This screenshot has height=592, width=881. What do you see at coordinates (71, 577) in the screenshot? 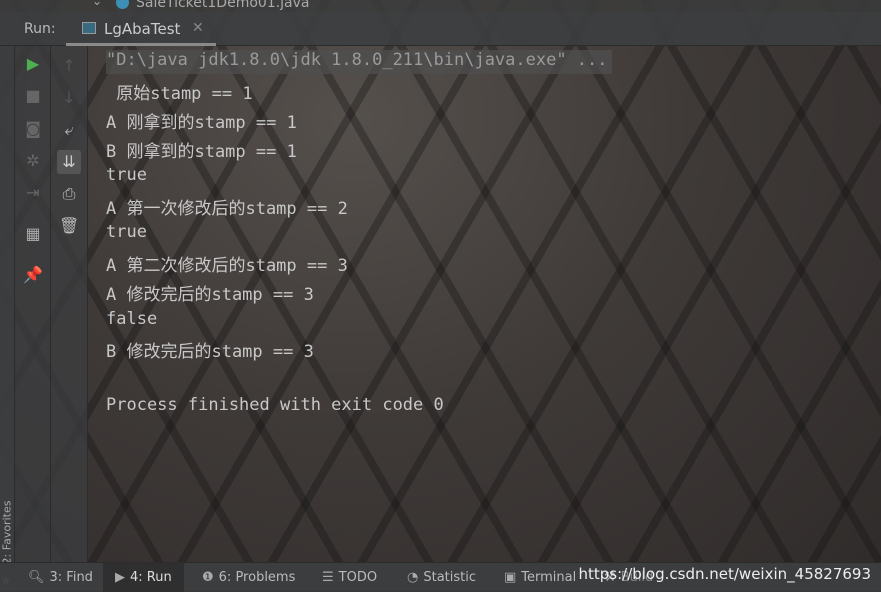
I see `tab-label: 3: Find` at bounding box center [71, 577].